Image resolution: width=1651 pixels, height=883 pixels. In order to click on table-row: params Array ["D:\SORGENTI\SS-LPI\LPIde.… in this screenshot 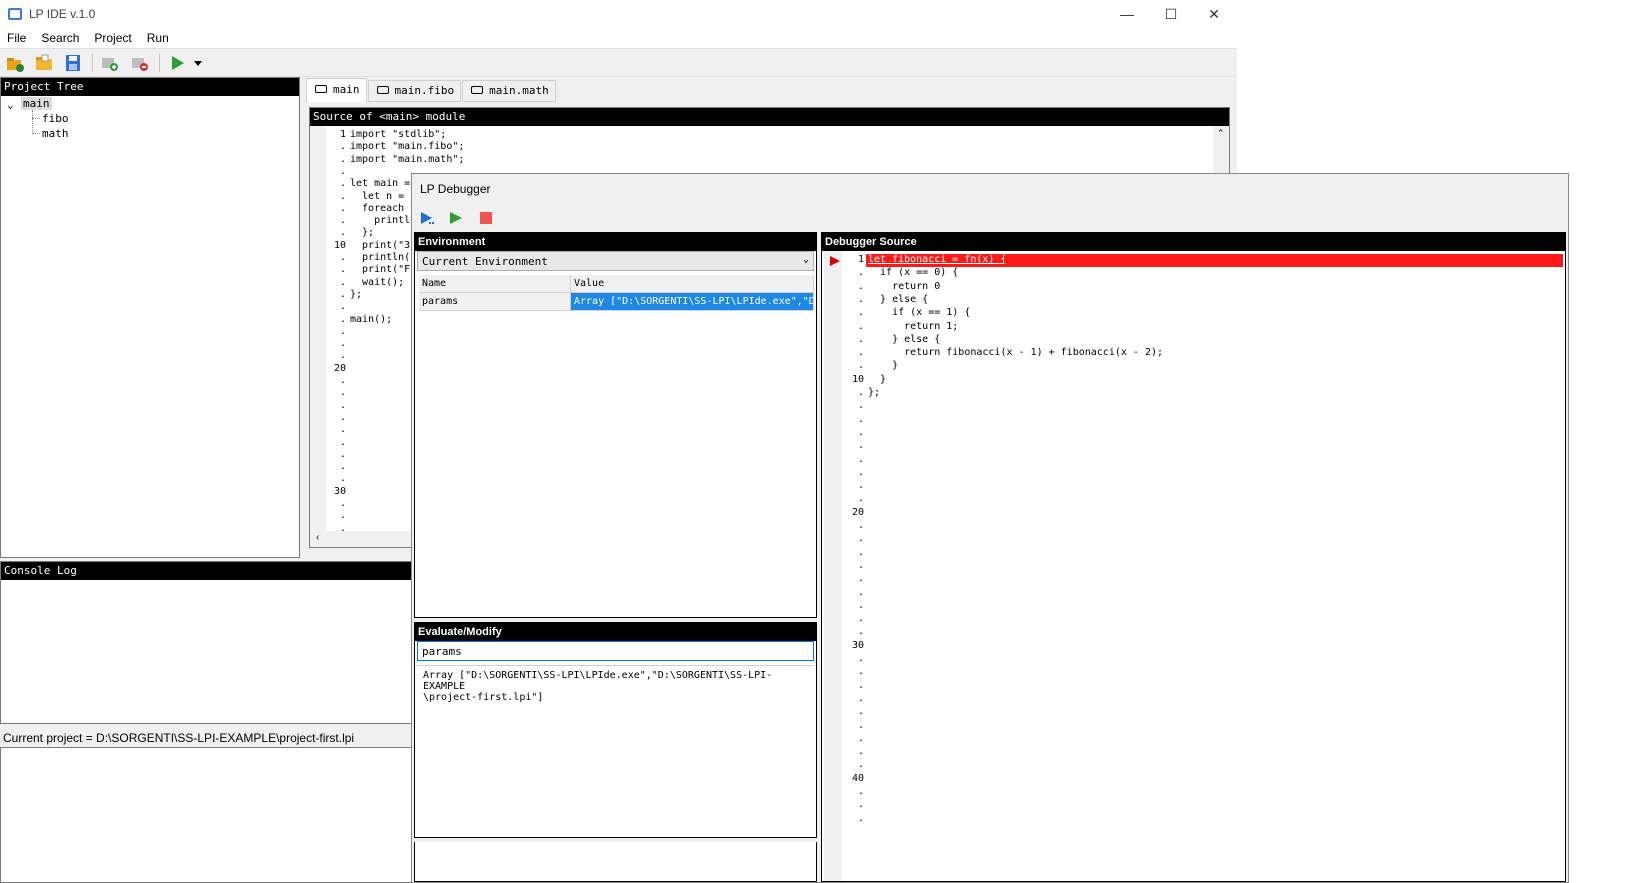, I will do `click(616, 302)`.